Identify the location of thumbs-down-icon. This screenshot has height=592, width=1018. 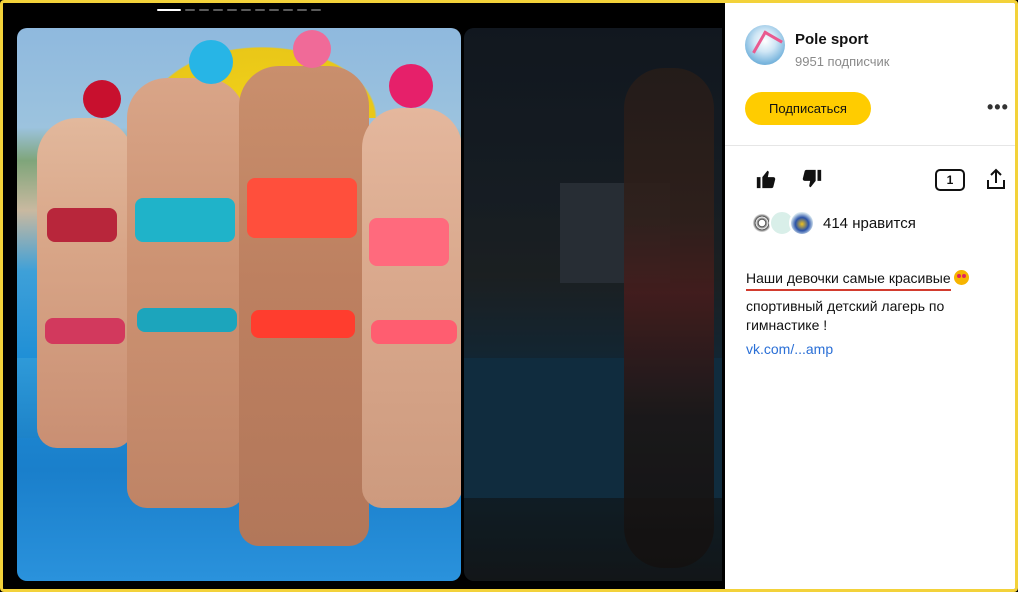
(812, 179).